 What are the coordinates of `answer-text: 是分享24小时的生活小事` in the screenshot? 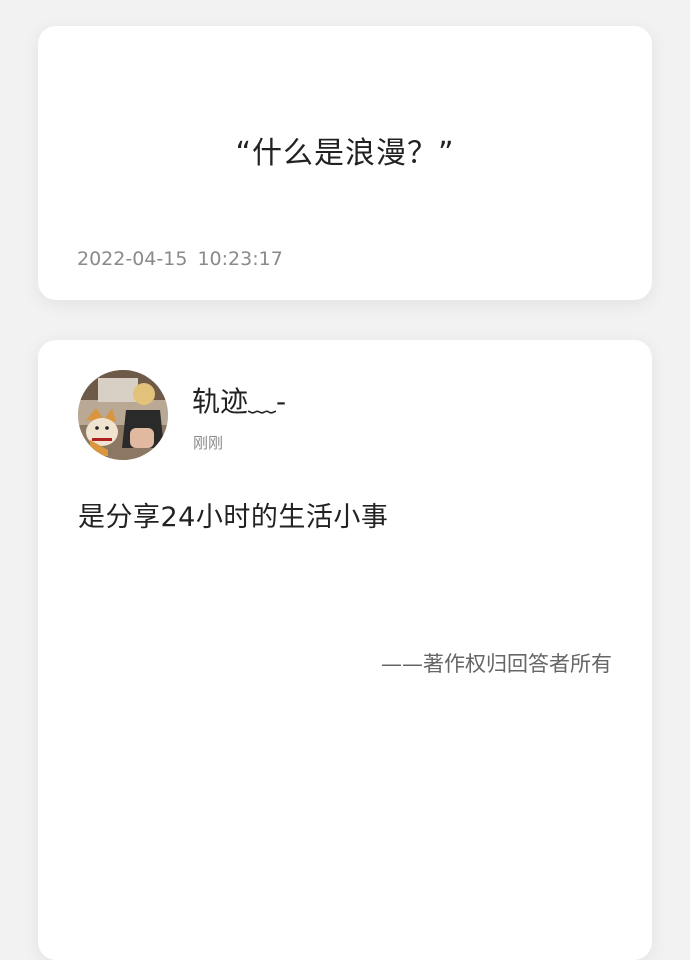 It's located at (233, 517).